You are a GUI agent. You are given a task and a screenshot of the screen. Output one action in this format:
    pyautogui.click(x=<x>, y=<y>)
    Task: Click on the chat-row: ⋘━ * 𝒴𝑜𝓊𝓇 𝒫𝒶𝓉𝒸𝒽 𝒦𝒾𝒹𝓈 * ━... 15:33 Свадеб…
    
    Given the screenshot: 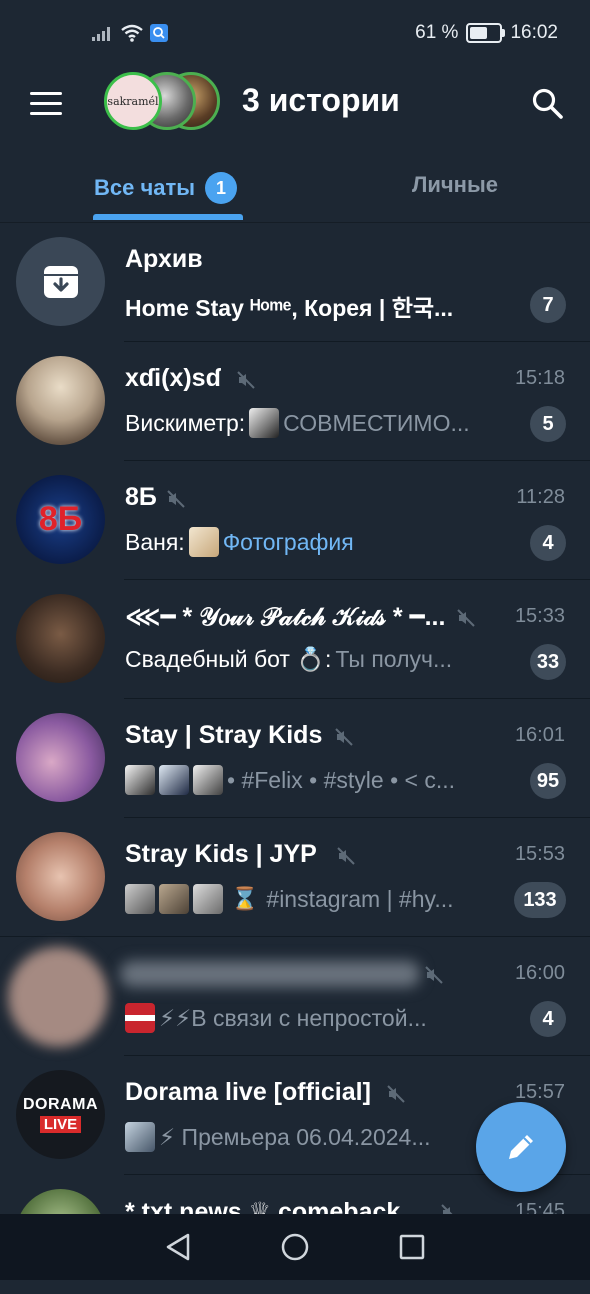 What is the action you would take?
    pyautogui.click(x=295, y=639)
    